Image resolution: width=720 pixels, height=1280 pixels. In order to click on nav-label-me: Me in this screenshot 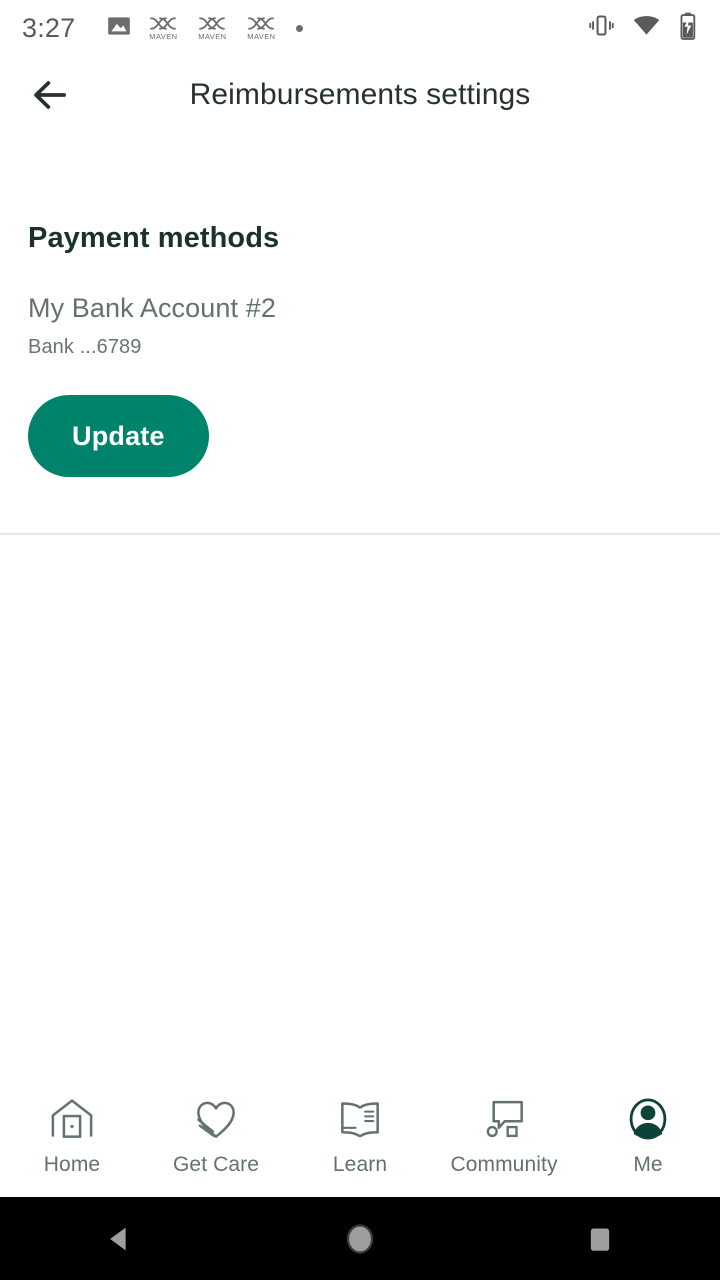, I will do `click(648, 1164)`.